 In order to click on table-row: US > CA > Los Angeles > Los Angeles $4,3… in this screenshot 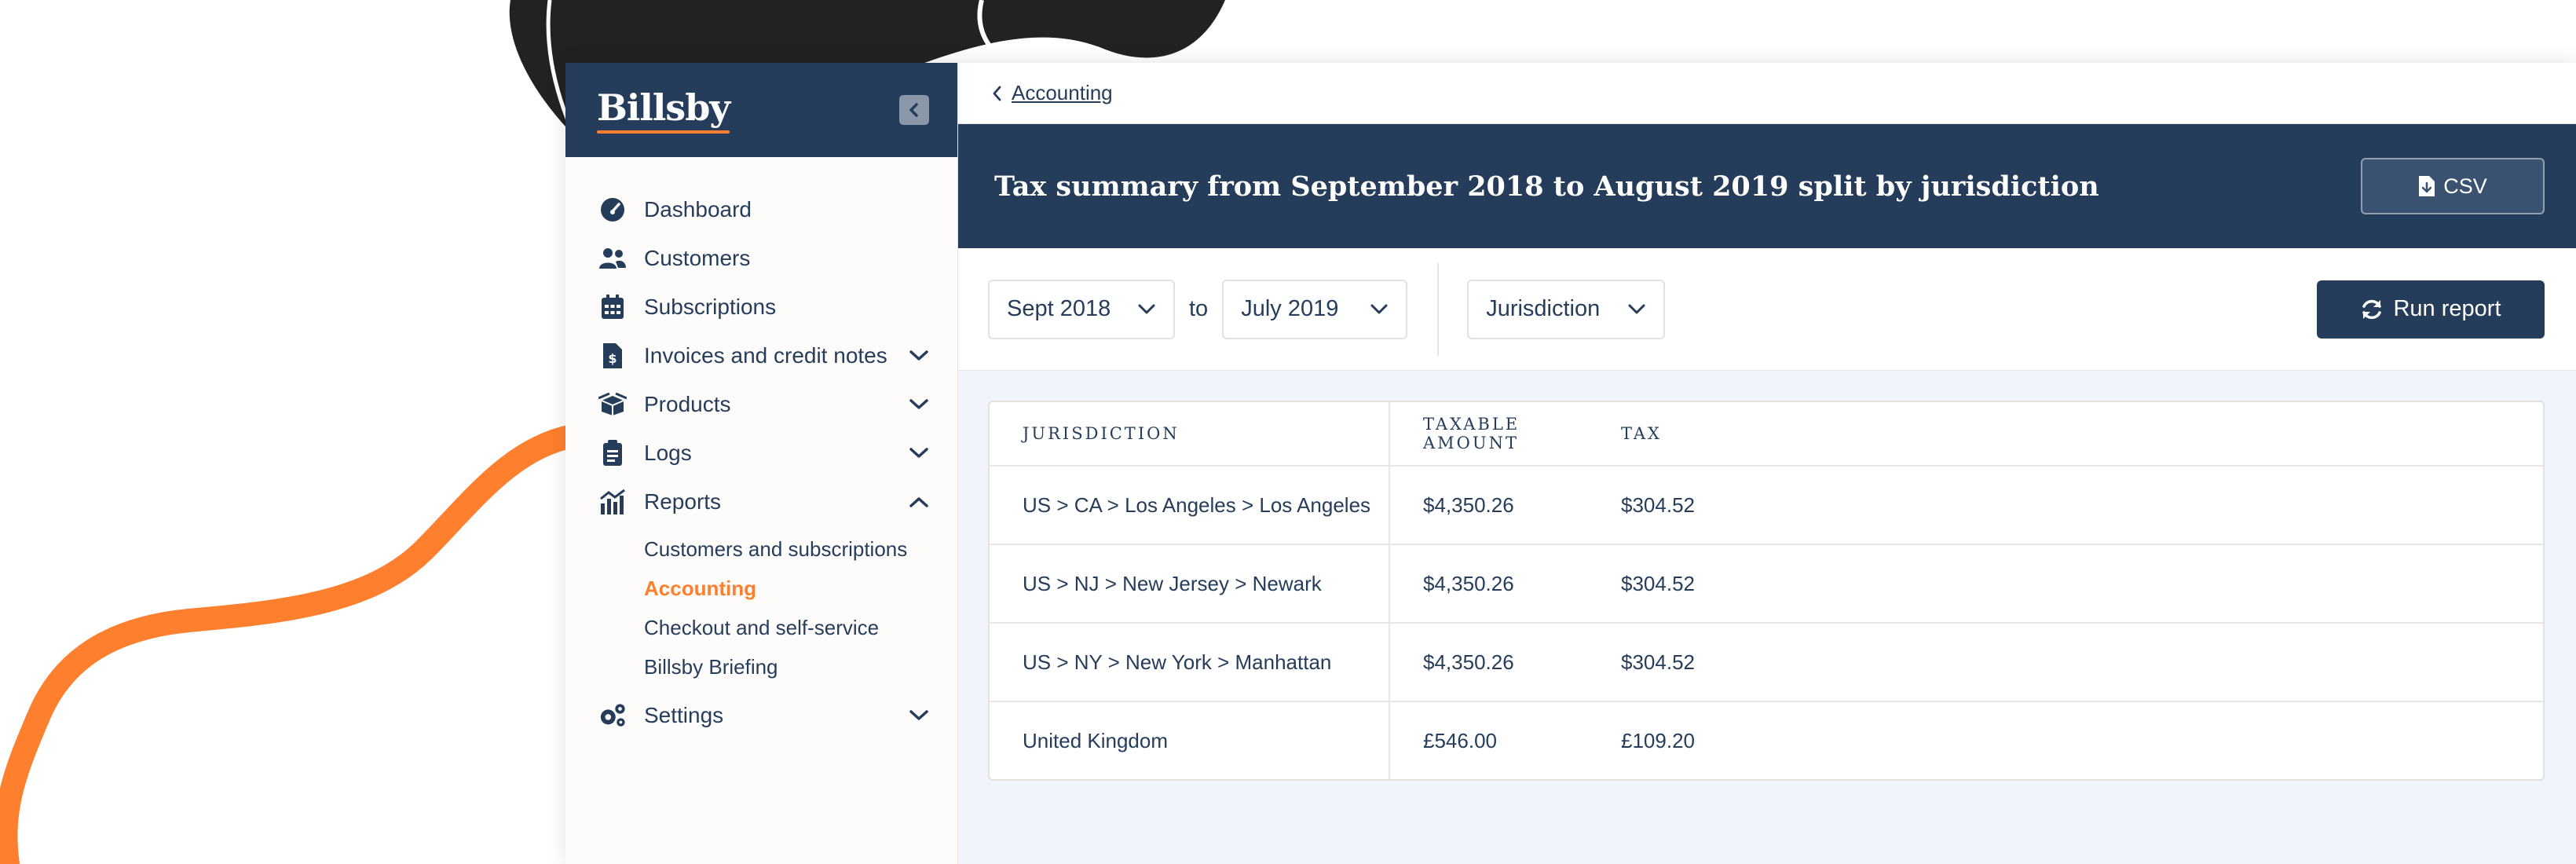, I will do `click(1766, 504)`.